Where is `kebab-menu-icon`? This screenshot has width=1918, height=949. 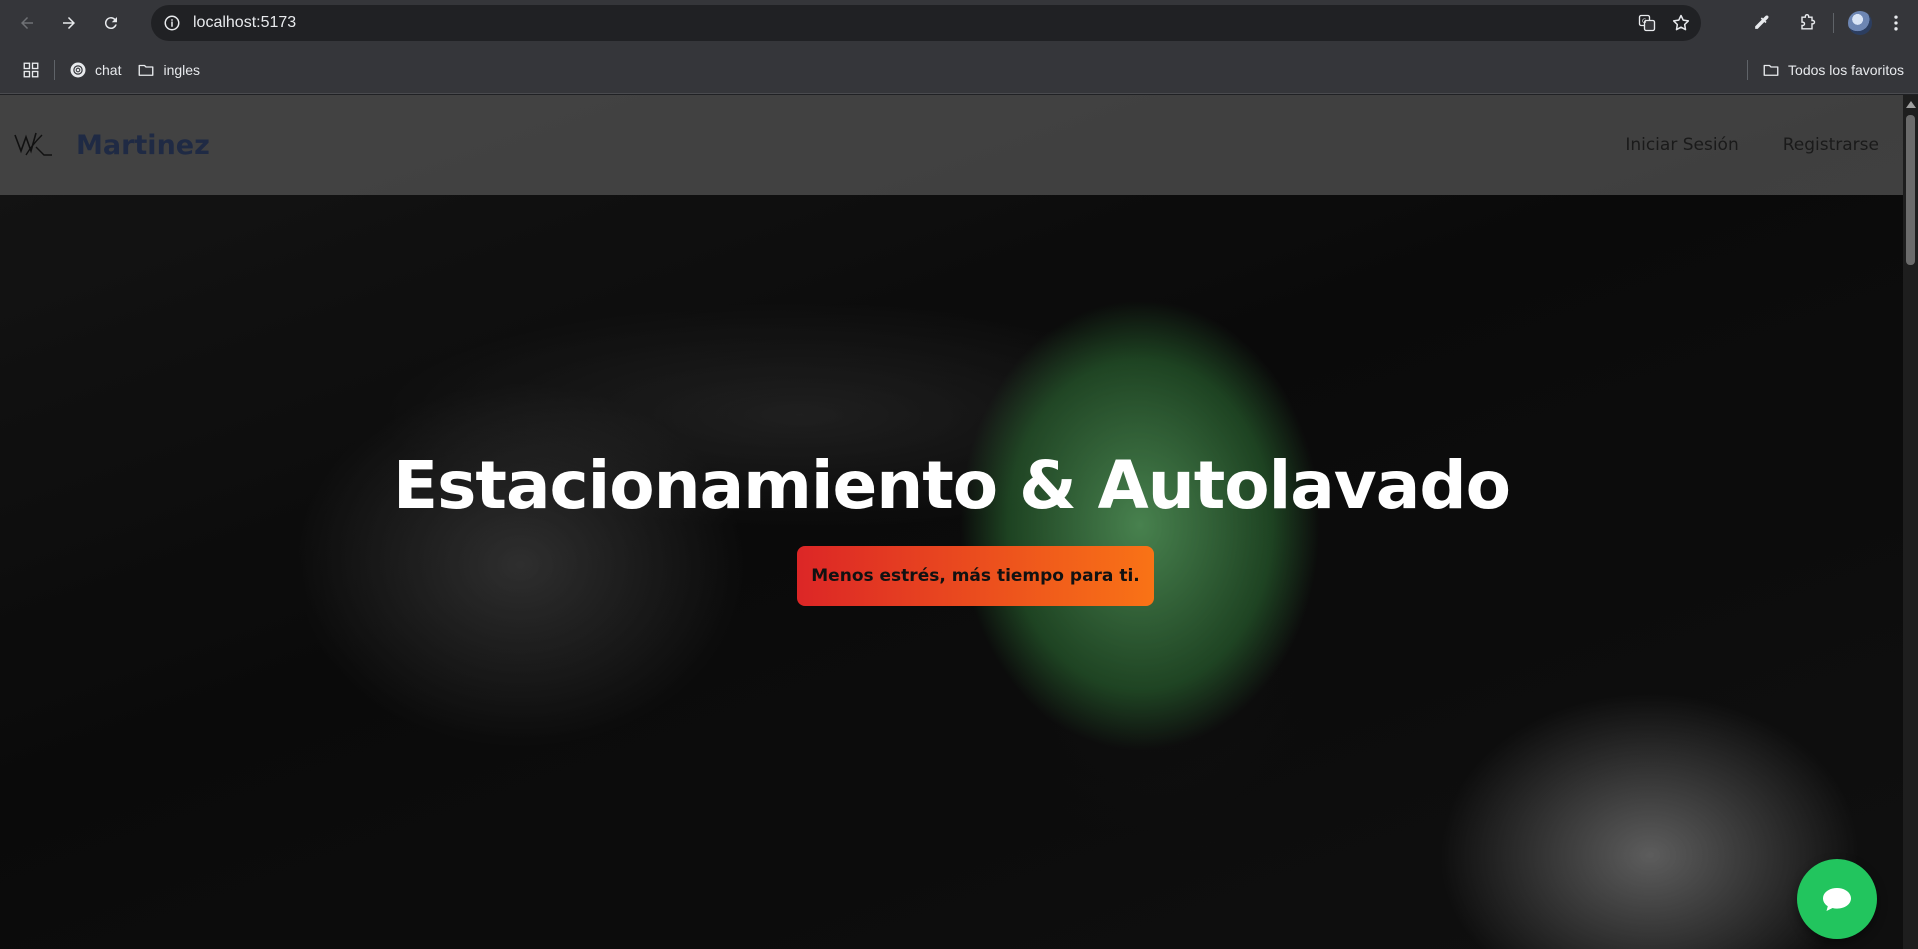
kebab-menu-icon is located at coordinates (1896, 23).